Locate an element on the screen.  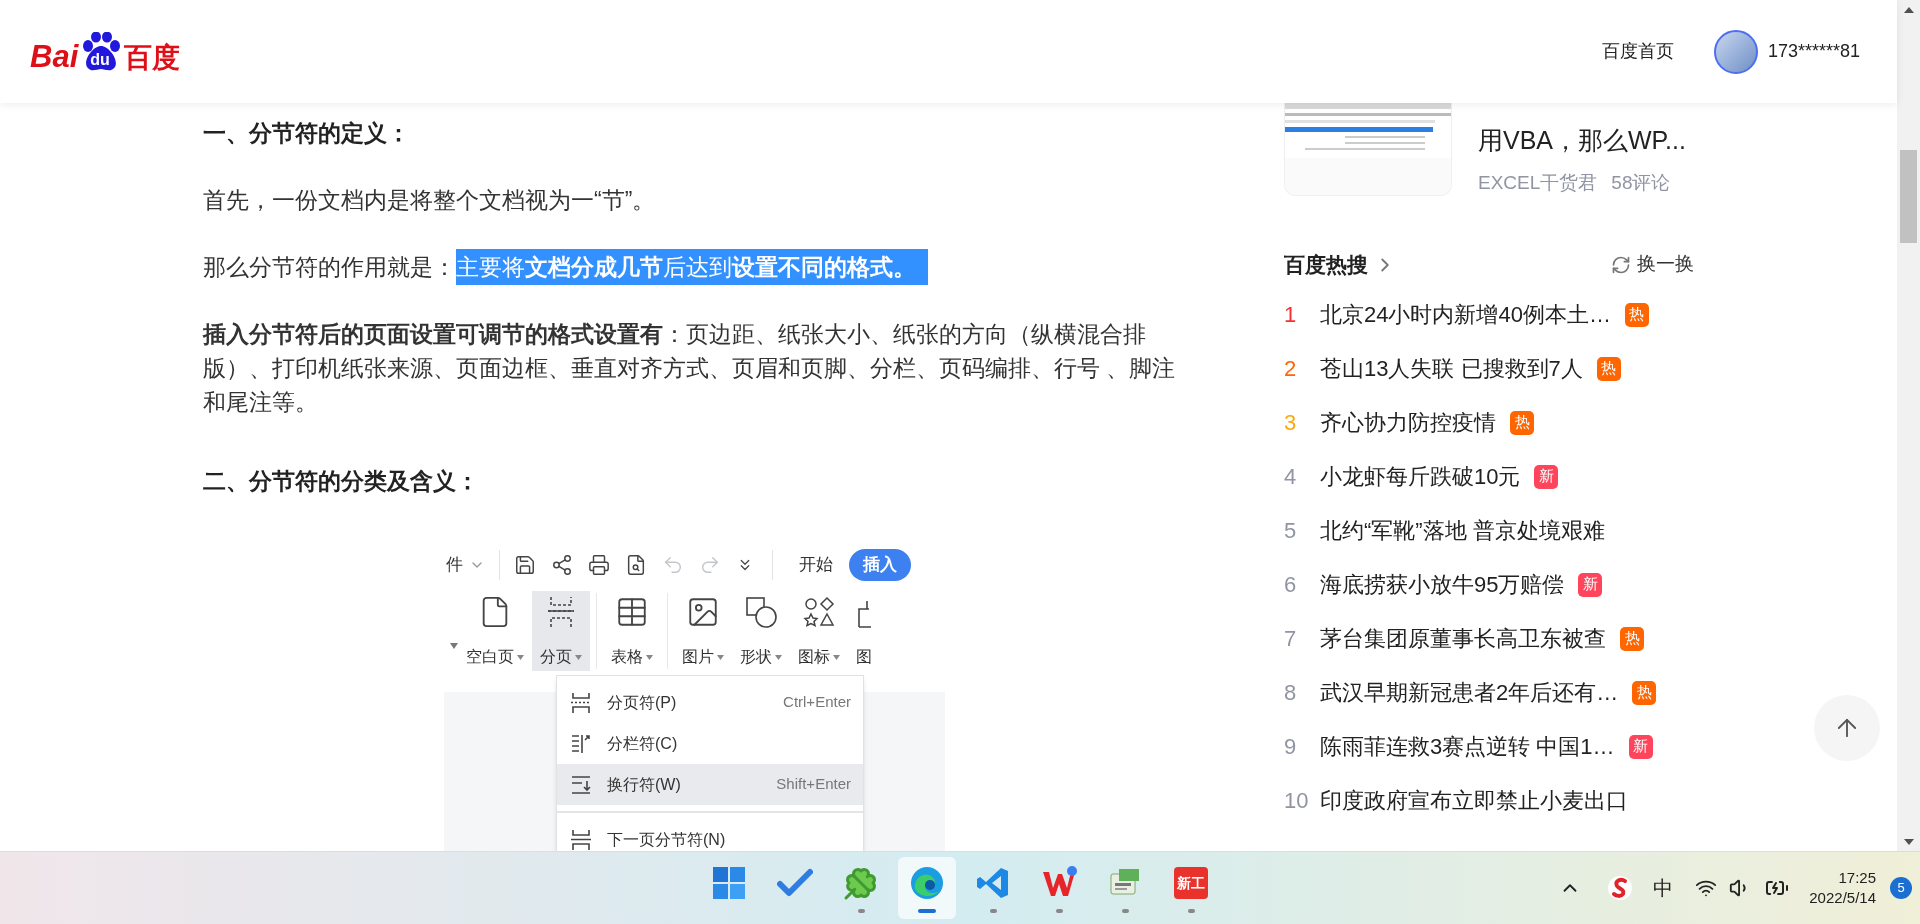
taskbar-app: 新工 is located at coordinates (1191, 888).